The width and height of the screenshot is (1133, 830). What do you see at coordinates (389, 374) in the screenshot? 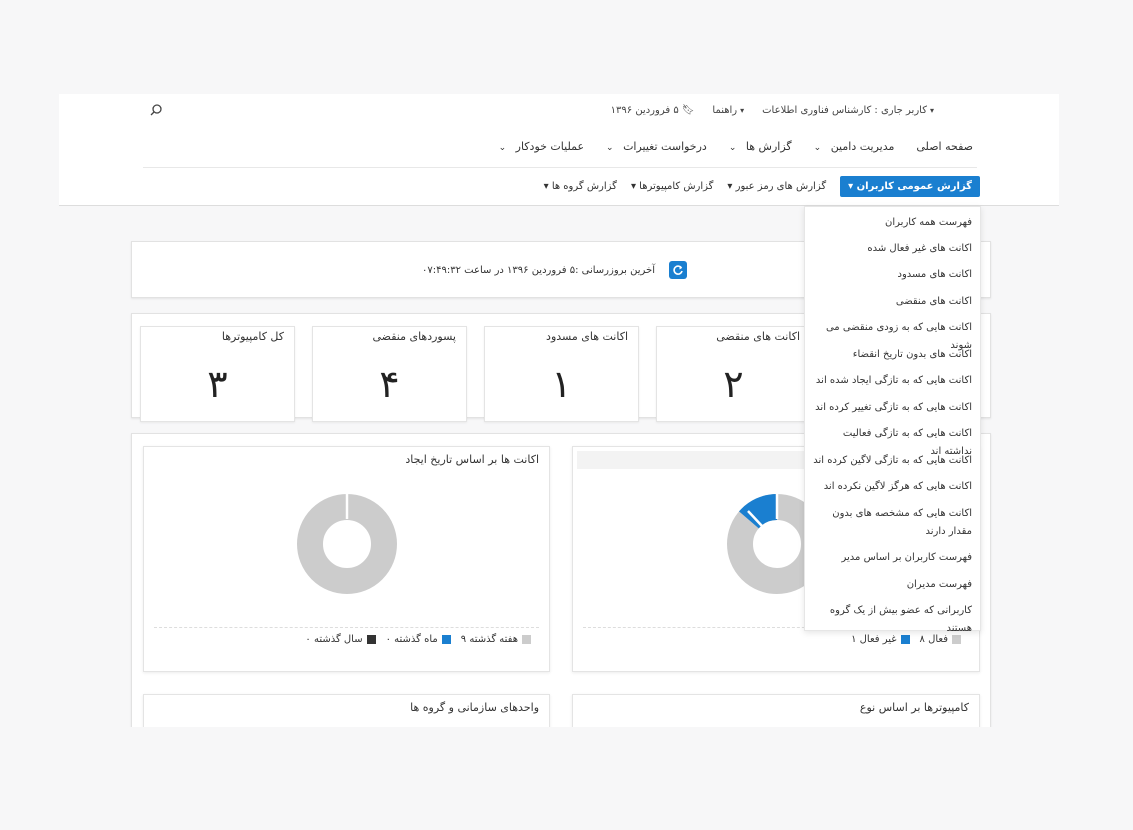
I see `stat-card-expired-passwords: پسوردهای منقضی ۴` at bounding box center [389, 374].